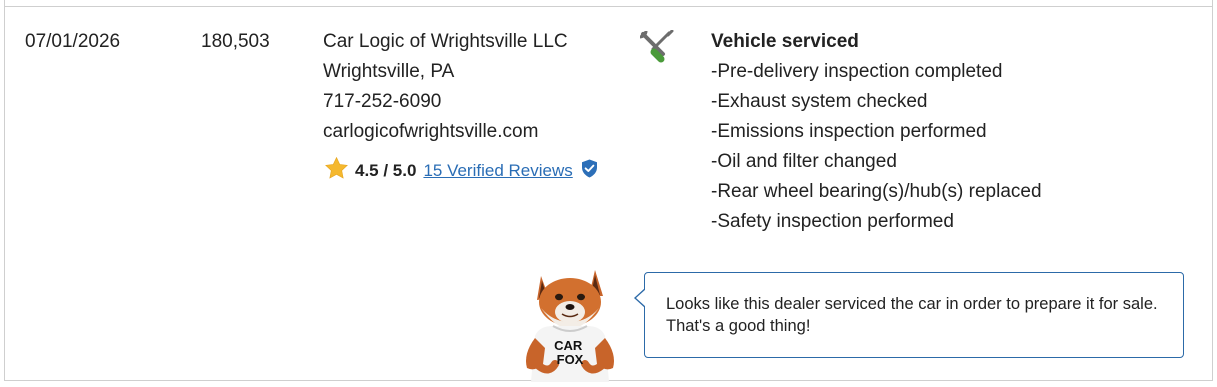 This screenshot has width=1217, height=387. I want to click on dealer-location: Wrightsville, PA, so click(389, 71).